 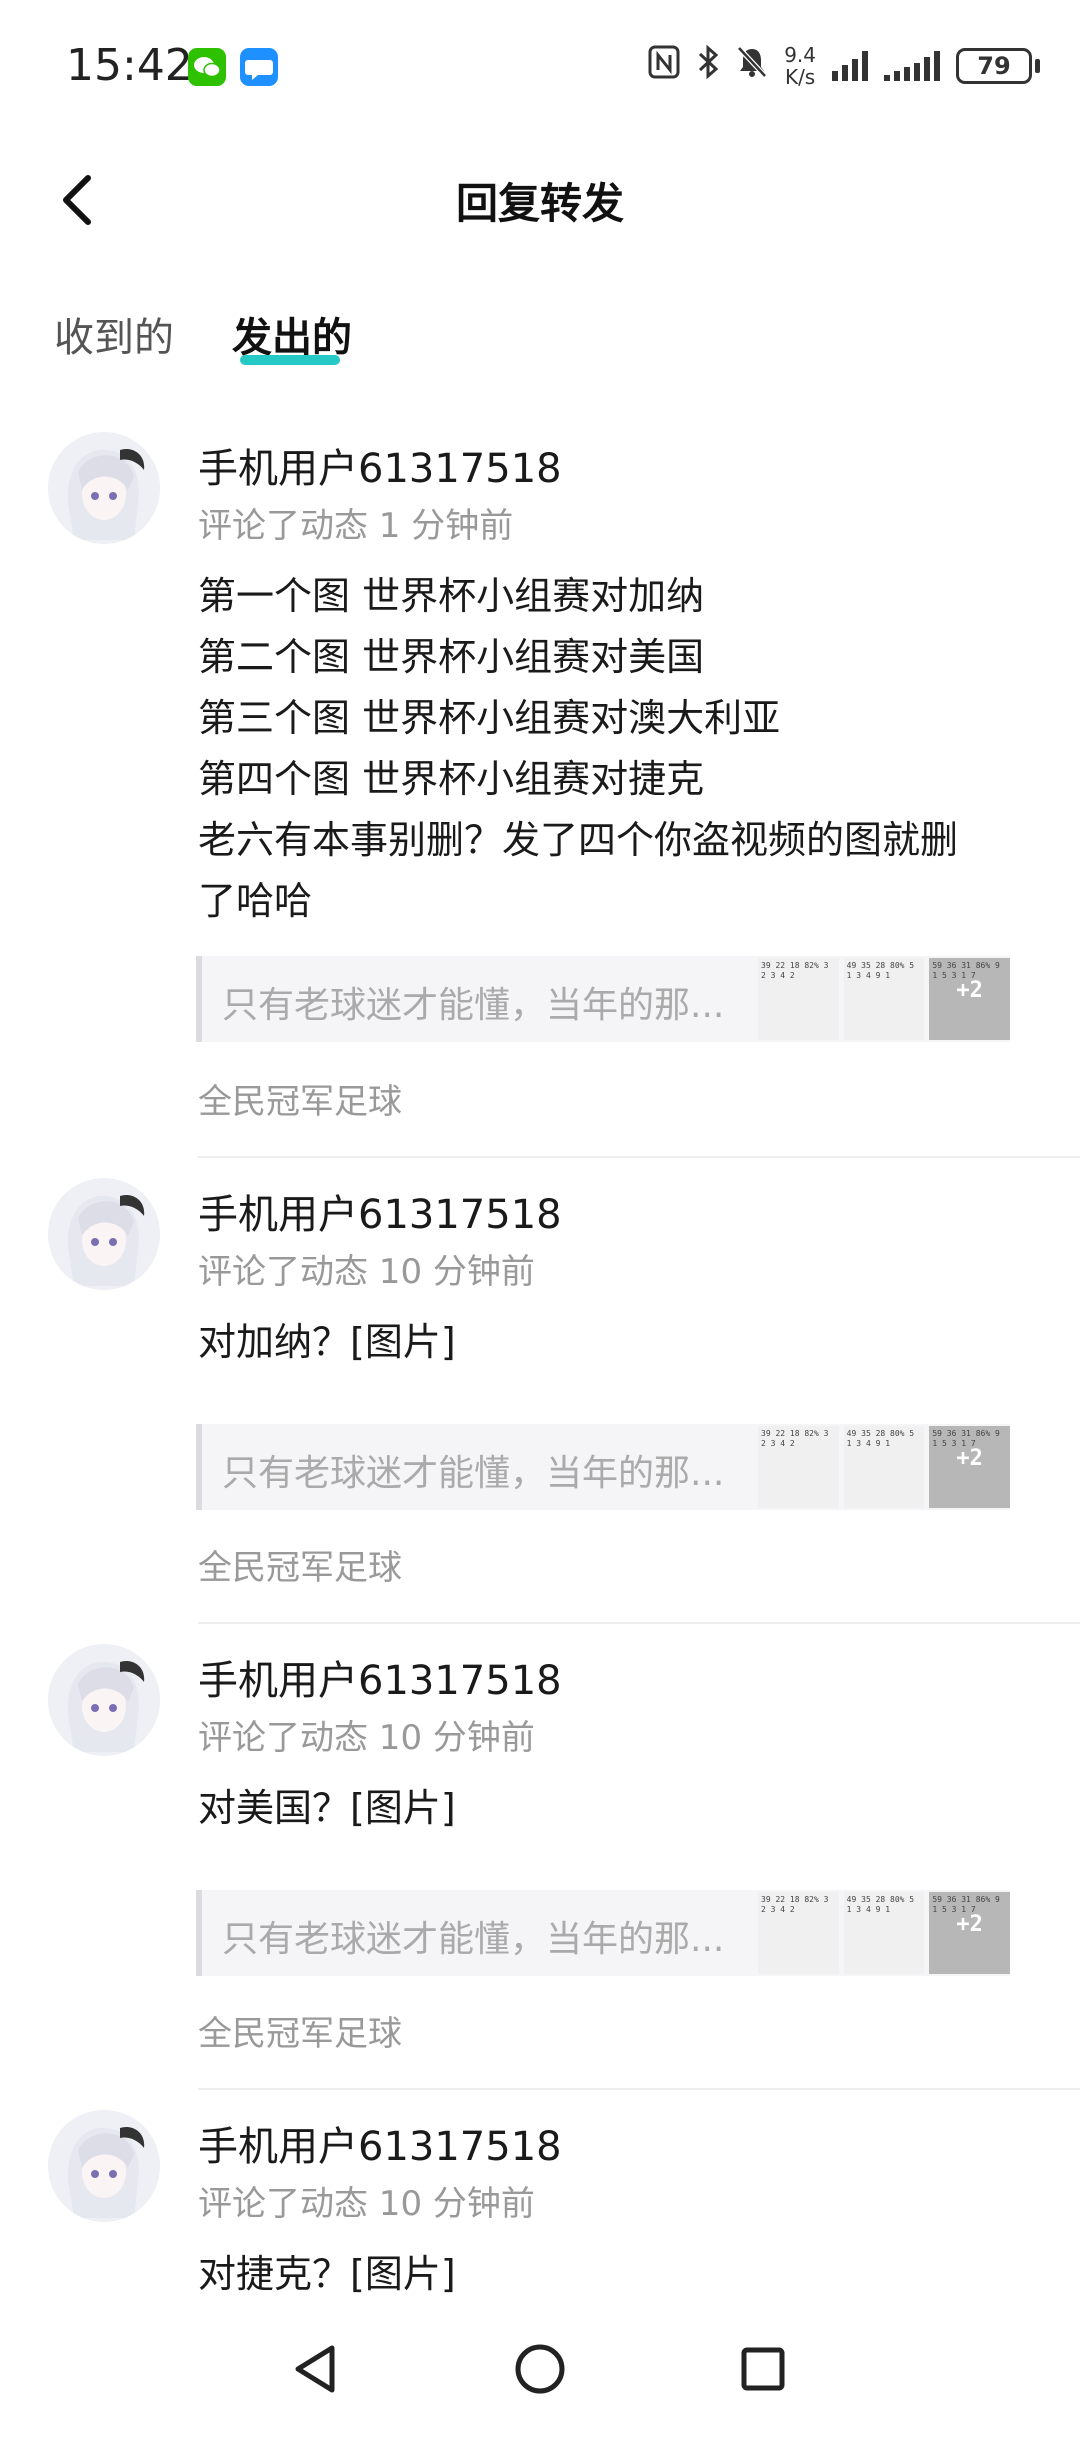 I want to click on content-line: 第三个图 世界杯小组赛对澳大利亚, so click(x=489, y=718).